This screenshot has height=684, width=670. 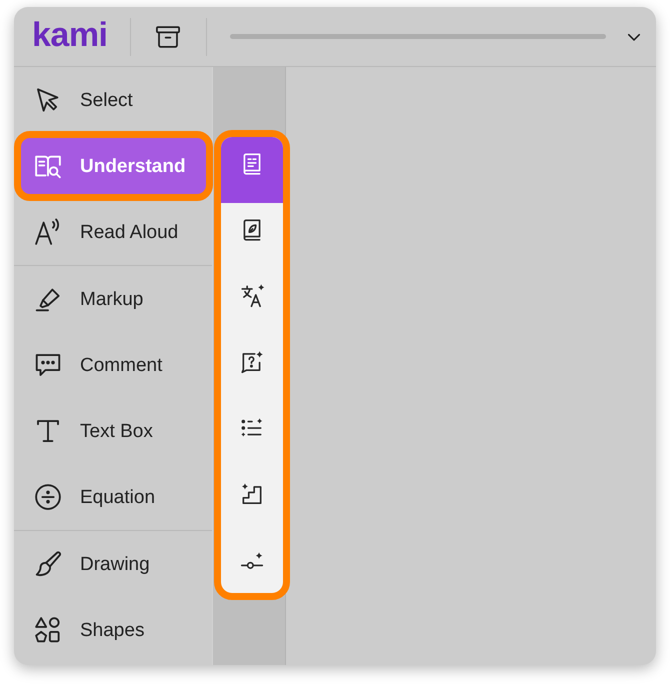 I want to click on tool-menu-item: Shapes, so click(x=113, y=630).